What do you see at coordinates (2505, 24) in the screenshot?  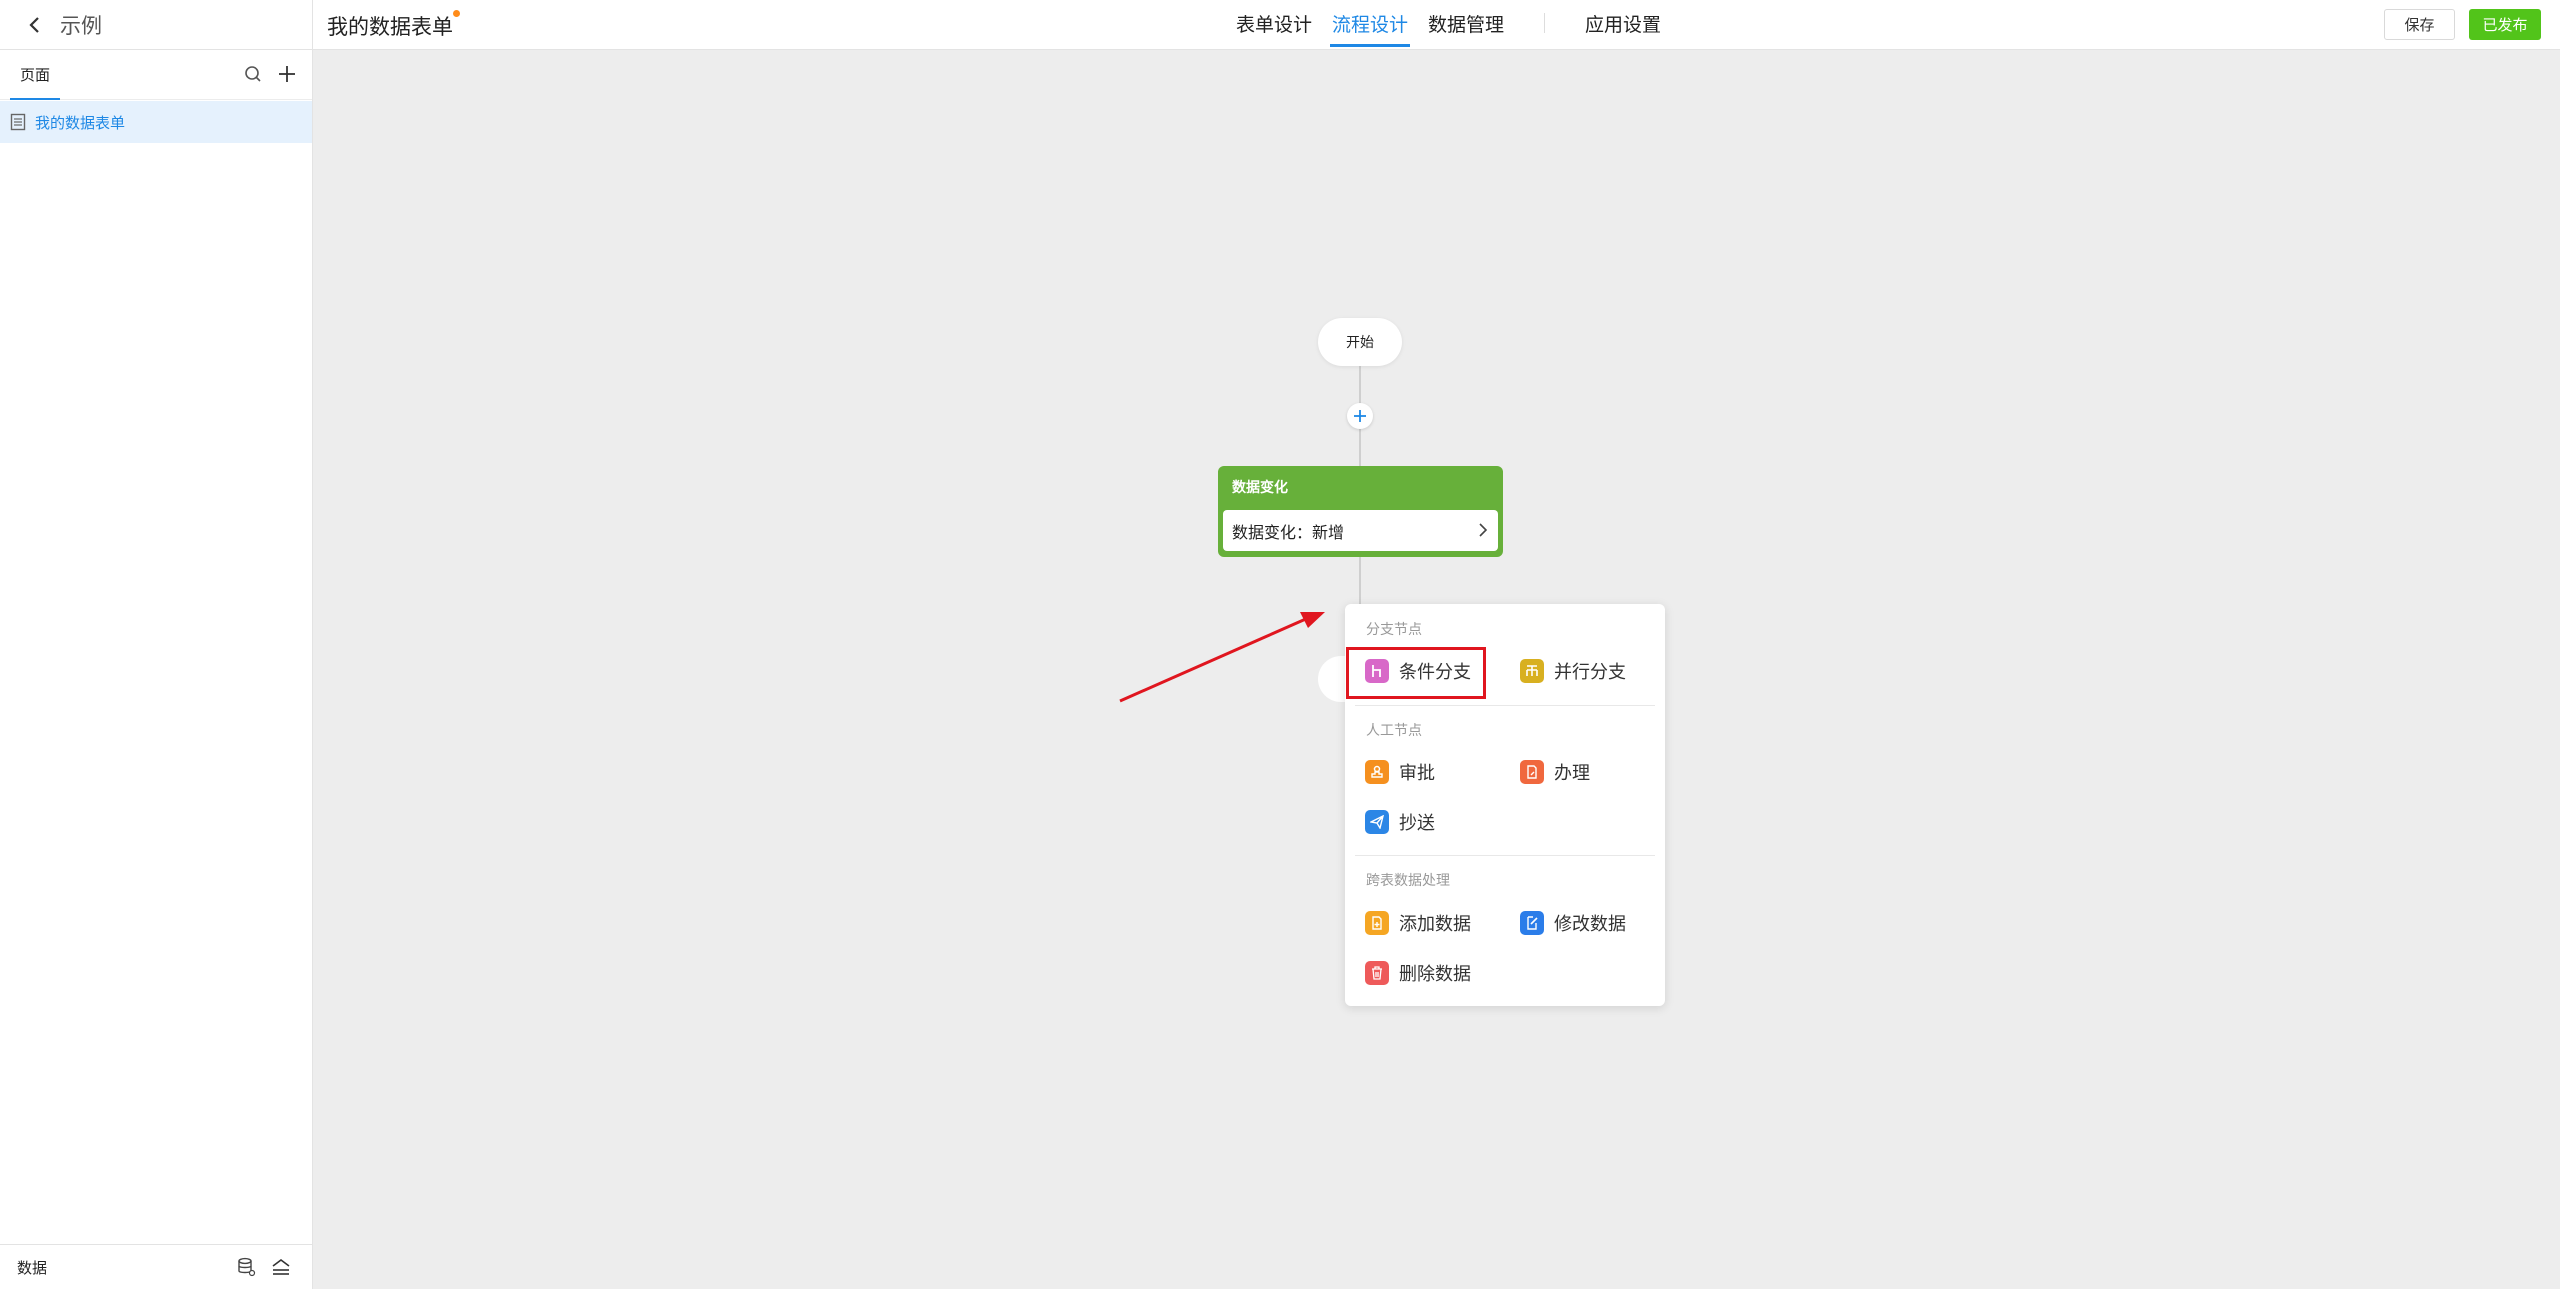 I see `publish-button: 已发布` at bounding box center [2505, 24].